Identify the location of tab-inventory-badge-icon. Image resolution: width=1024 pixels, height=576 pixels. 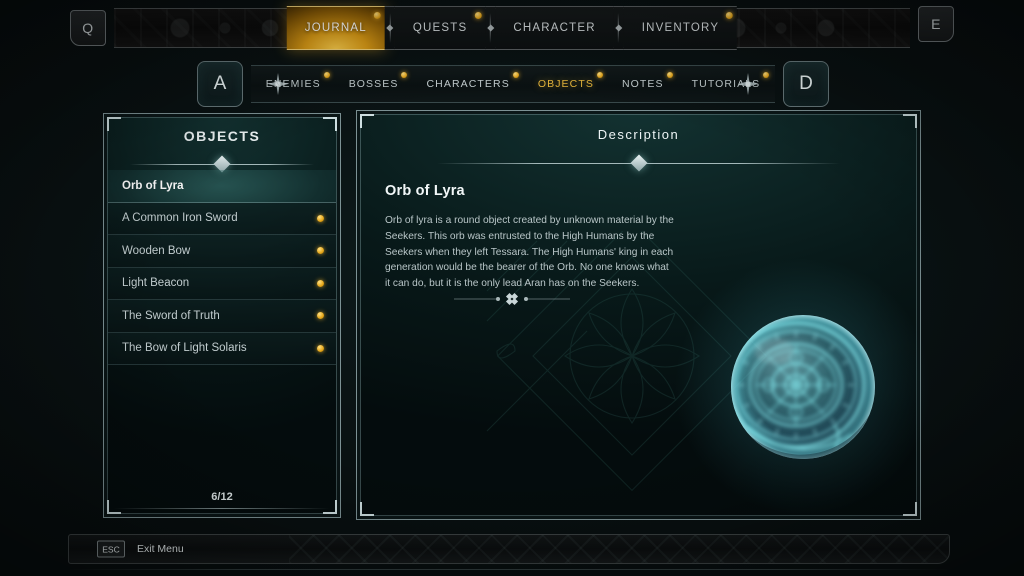
(730, 15).